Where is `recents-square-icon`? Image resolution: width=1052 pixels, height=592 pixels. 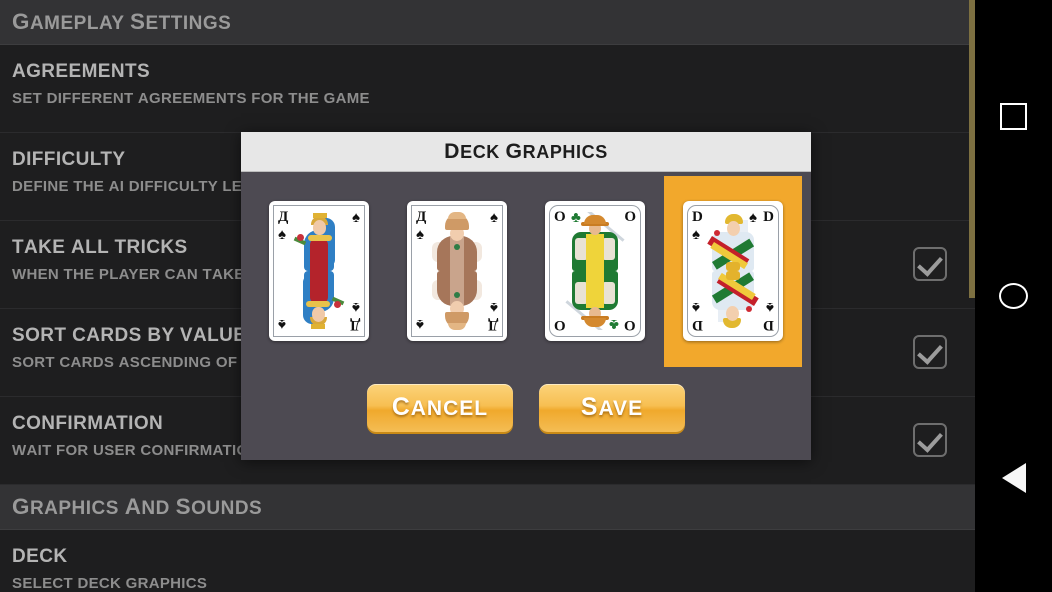
recents-square-icon is located at coordinates (1013, 116).